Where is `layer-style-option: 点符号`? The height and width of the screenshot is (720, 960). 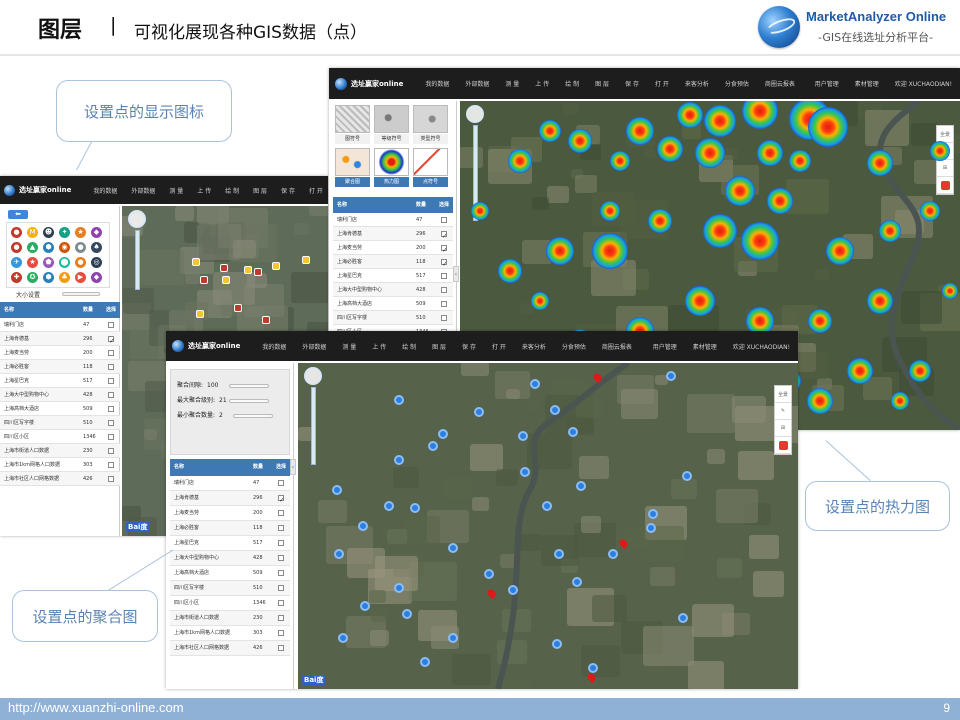
layer-style-option: 点符号 is located at coordinates (430, 168).